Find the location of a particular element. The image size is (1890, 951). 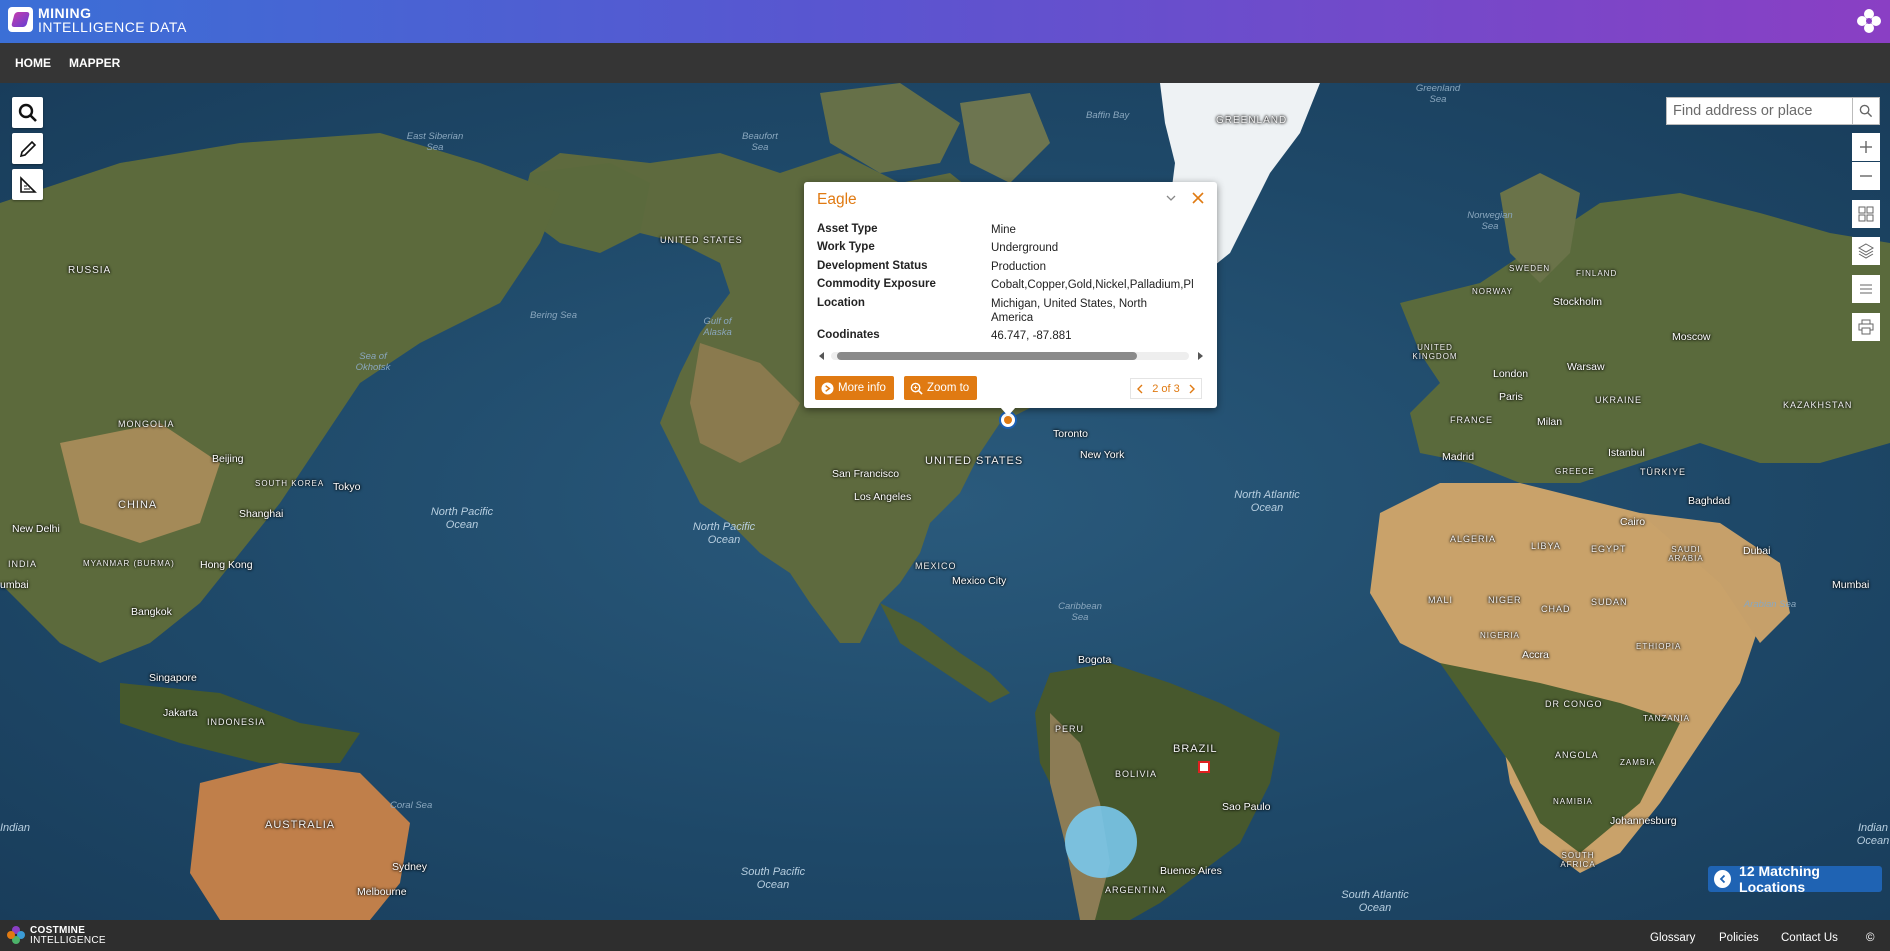

zoom-in-button is located at coordinates (1866, 147).